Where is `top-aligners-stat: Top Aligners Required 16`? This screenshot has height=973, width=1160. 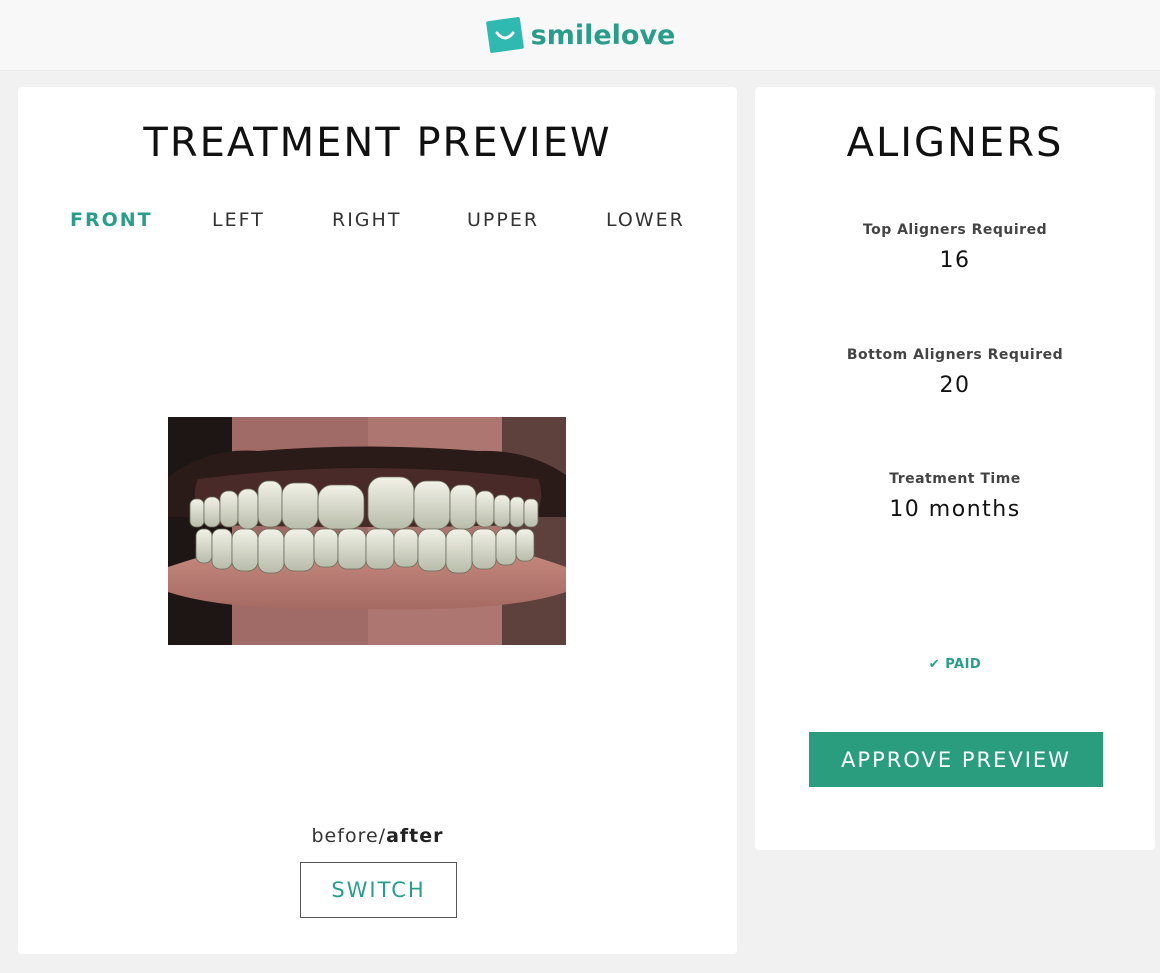 top-aligners-stat: Top Aligners Required 16 is located at coordinates (955, 247).